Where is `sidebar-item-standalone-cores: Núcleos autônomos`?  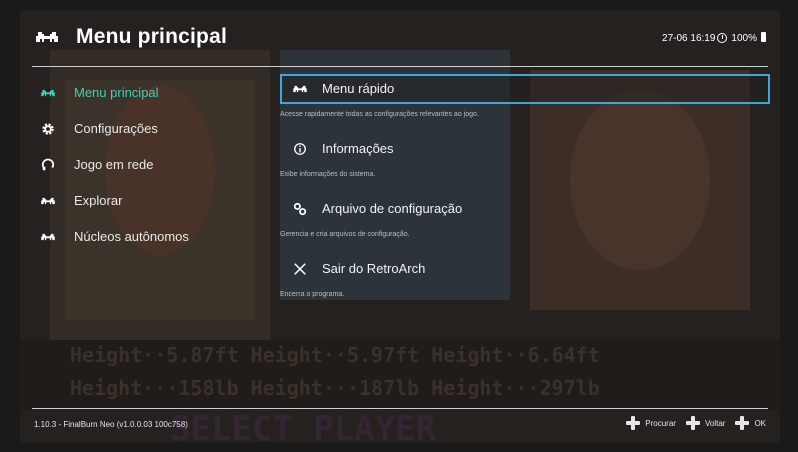 sidebar-item-standalone-cores: Núcleos autônomos is located at coordinates (152, 238).